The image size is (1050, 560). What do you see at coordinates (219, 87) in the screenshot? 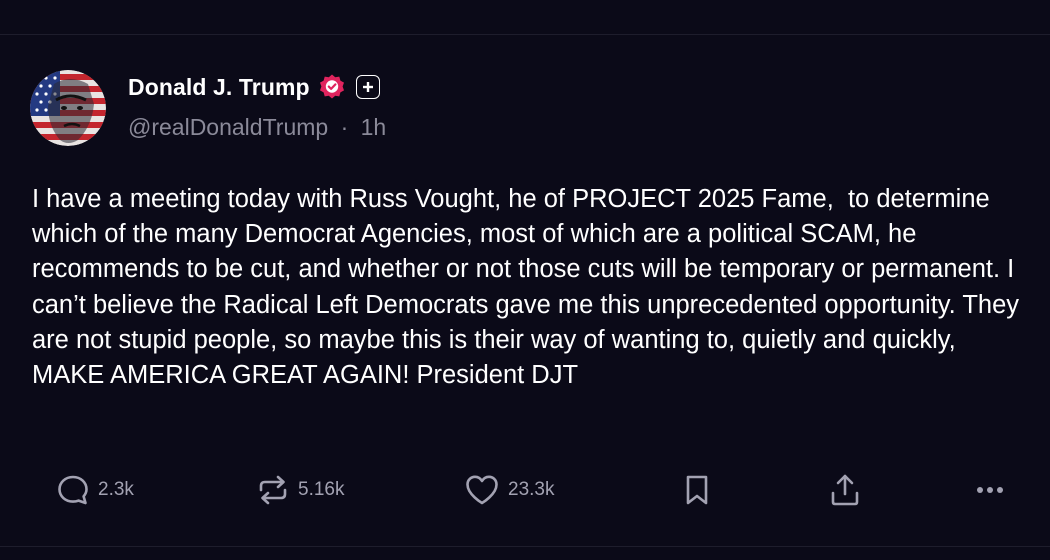
I see `display-name: Donald J. Trump` at bounding box center [219, 87].